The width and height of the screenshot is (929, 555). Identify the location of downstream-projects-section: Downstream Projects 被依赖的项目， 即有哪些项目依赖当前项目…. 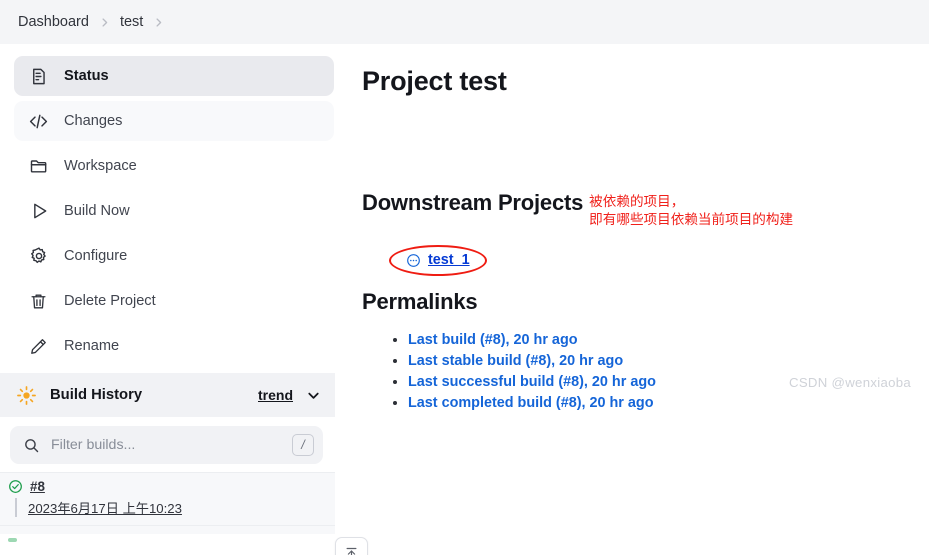
(633, 209).